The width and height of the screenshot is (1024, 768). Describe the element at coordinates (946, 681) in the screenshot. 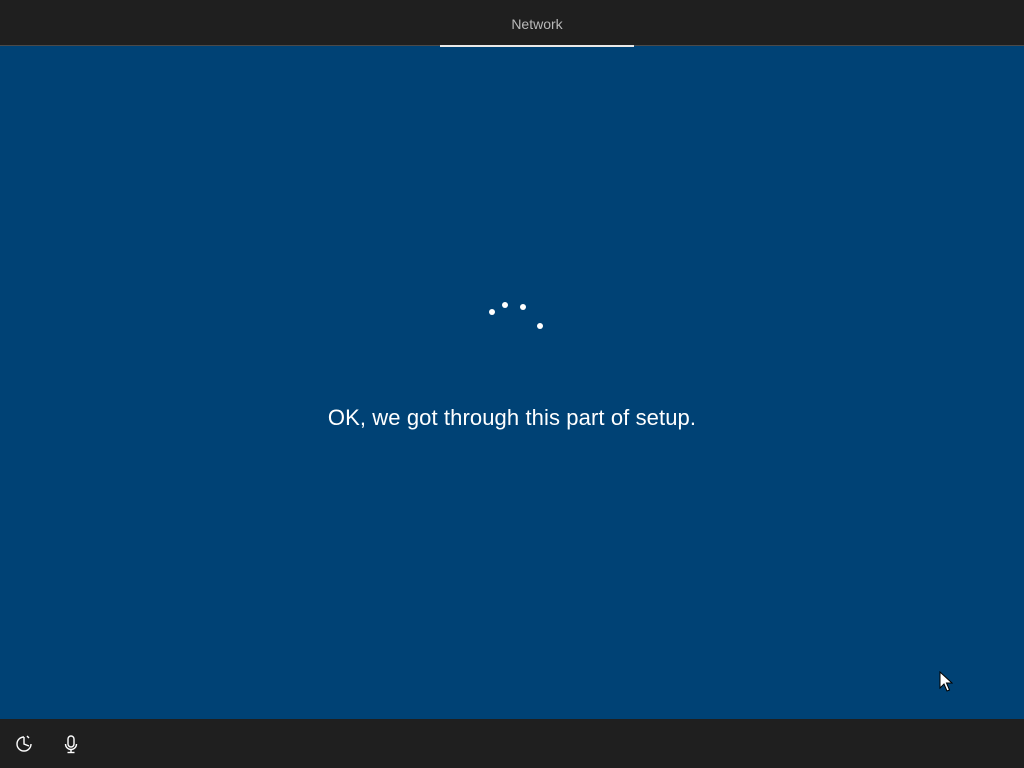

I see `mouse-pointer-icon` at that location.